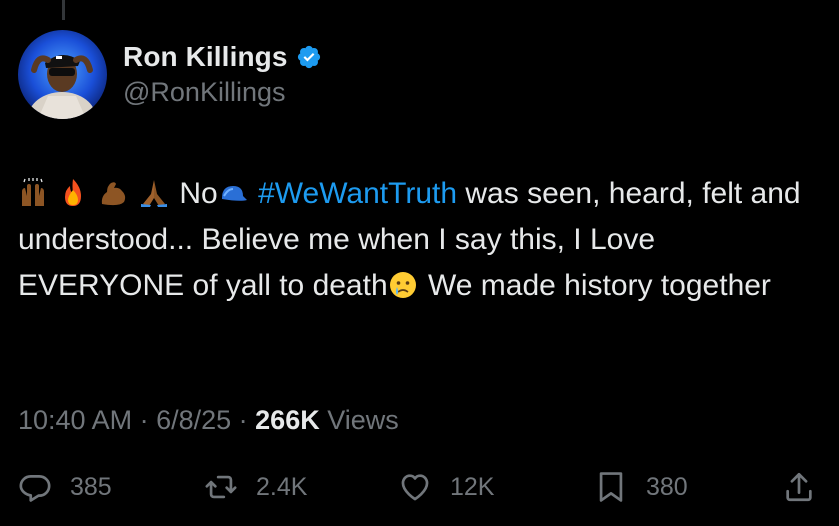 The image size is (839, 526). What do you see at coordinates (198, 193) in the screenshot?
I see `tweet-text-segment: No` at bounding box center [198, 193].